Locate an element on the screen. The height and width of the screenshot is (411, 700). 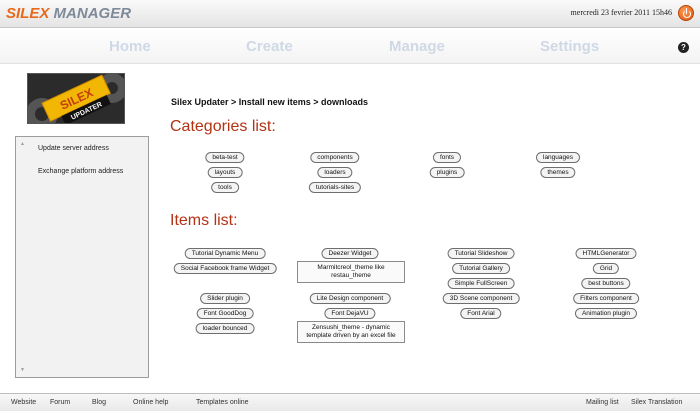
item-pill: Font DejaVU is located at coordinates (350, 313).